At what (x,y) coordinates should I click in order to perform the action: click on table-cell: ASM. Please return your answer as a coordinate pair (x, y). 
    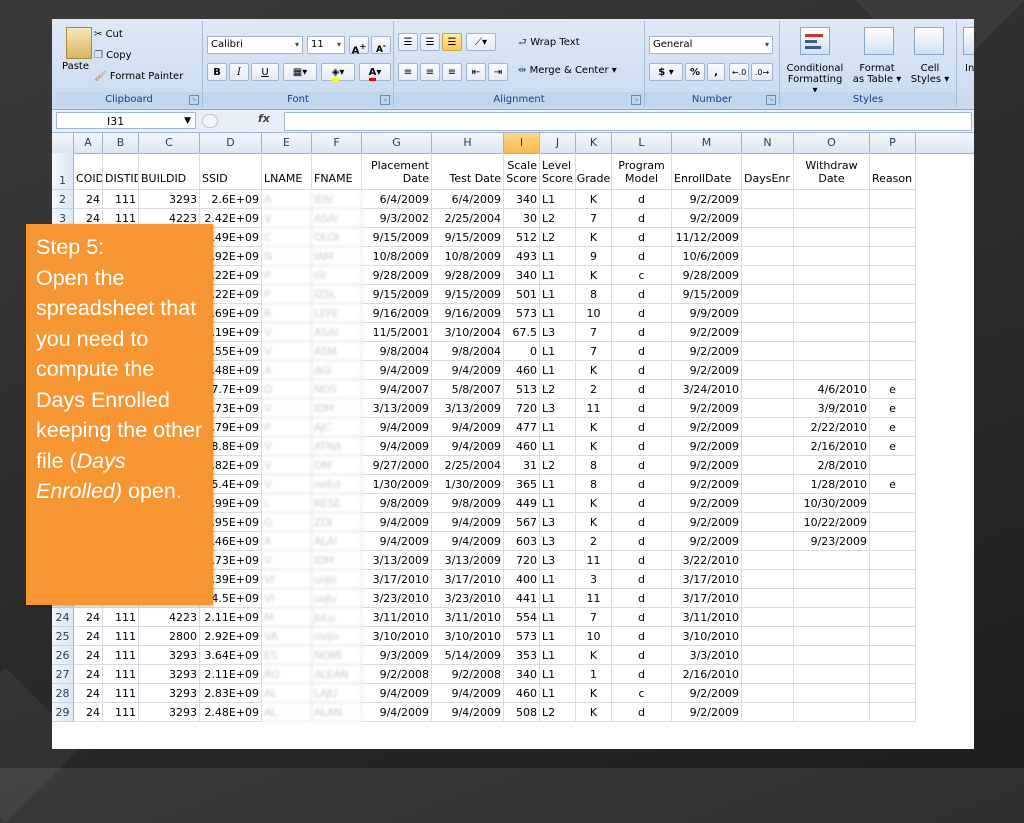
    Looking at the image, I should click on (337, 351).